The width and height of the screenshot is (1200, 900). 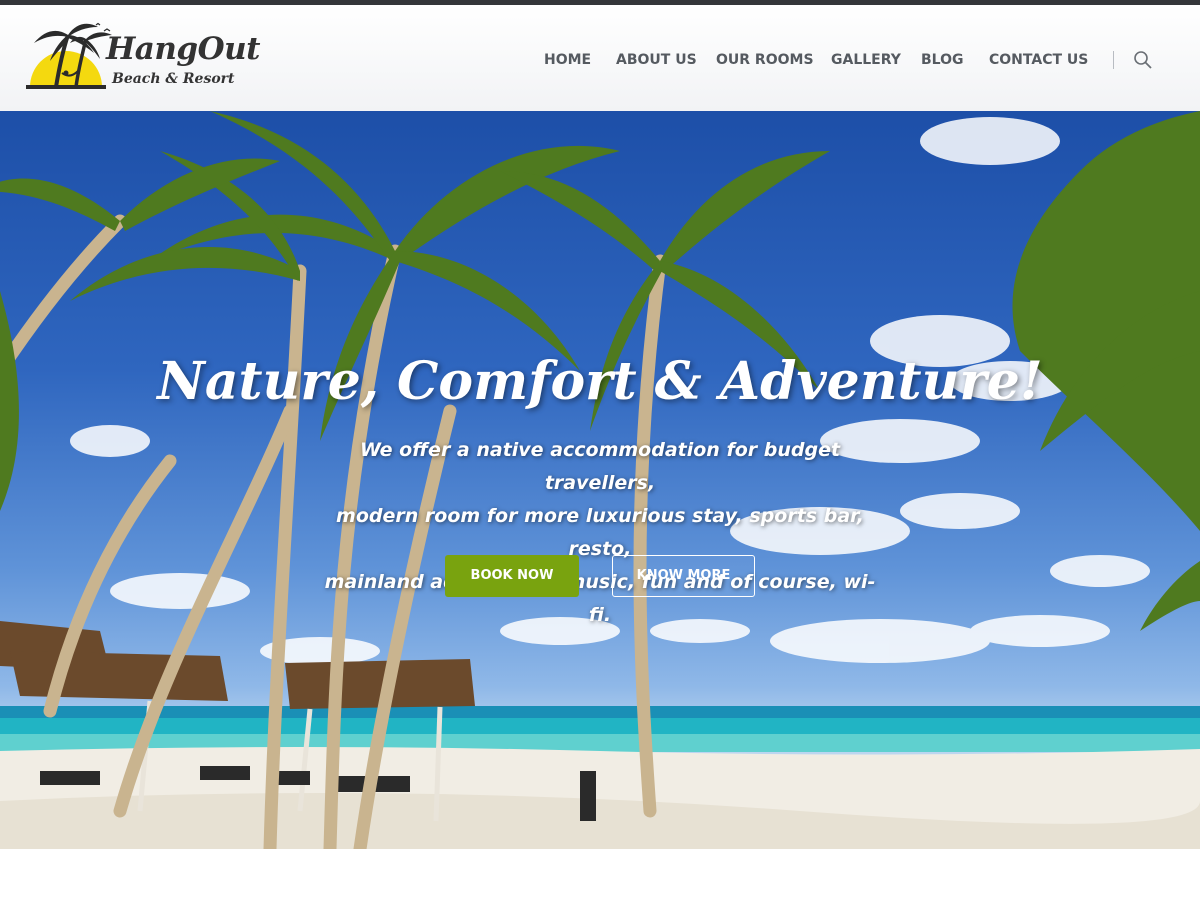 What do you see at coordinates (1143, 60) in the screenshot?
I see `search-icon` at bounding box center [1143, 60].